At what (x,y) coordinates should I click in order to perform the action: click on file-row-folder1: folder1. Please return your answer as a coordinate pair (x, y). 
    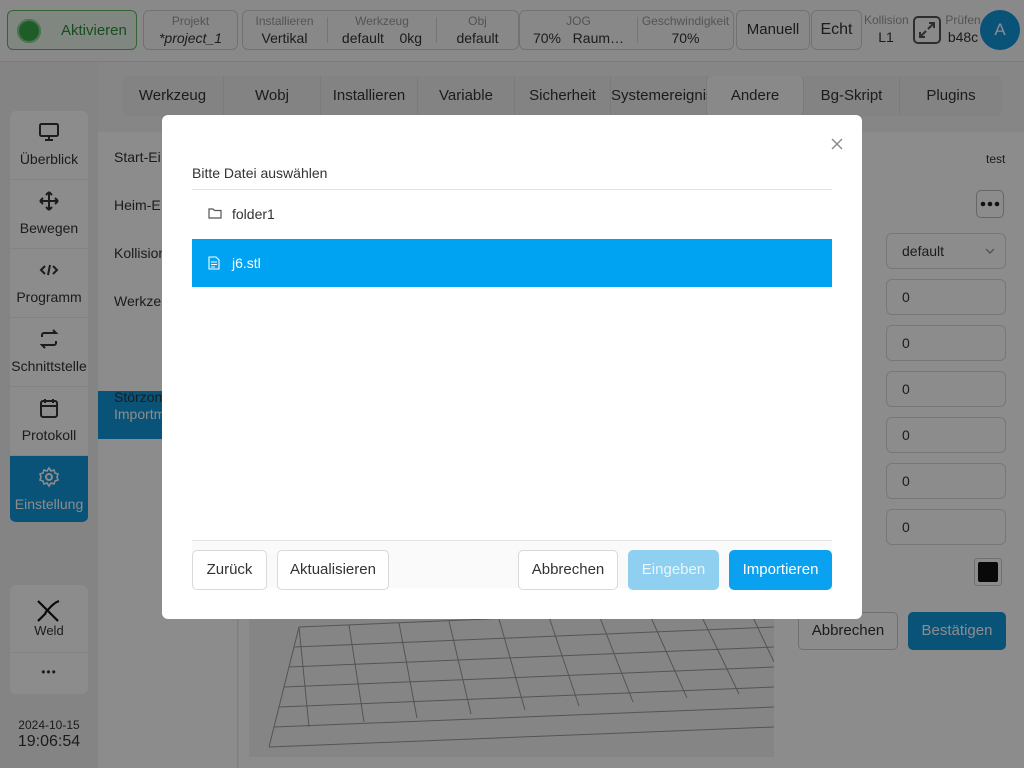
    Looking at the image, I should click on (512, 214).